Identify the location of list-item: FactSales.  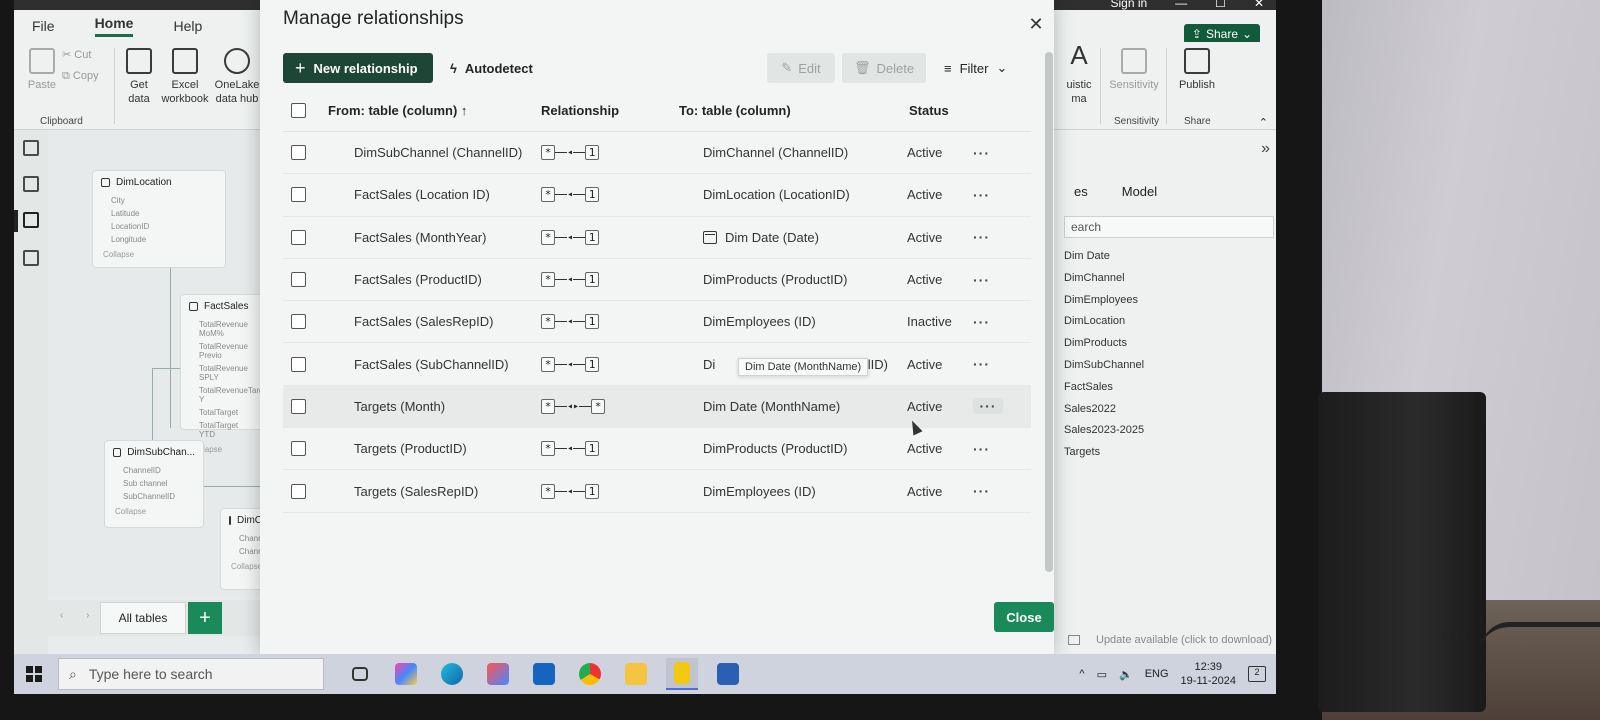
(1104, 392).